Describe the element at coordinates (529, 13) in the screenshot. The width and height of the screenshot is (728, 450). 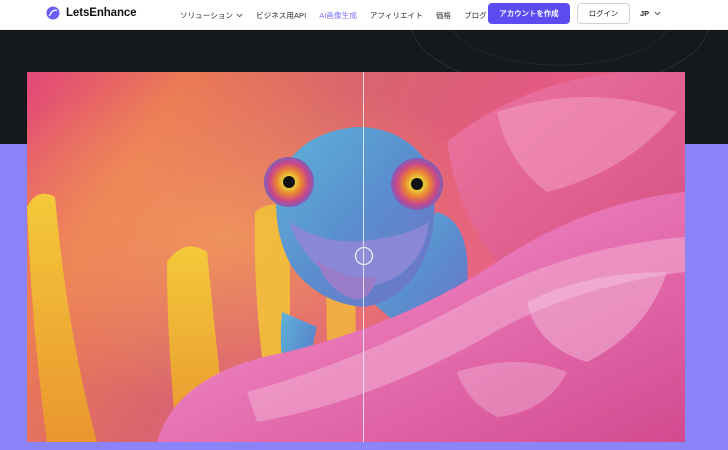
I see `create-account-button: アカウントを作成` at that location.